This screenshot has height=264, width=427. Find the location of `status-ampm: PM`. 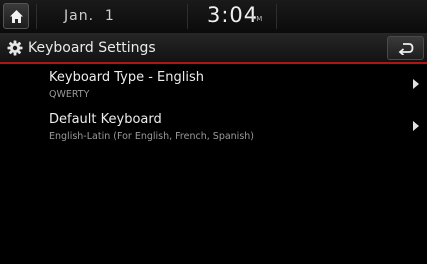

status-ampm: PM is located at coordinates (257, 19).